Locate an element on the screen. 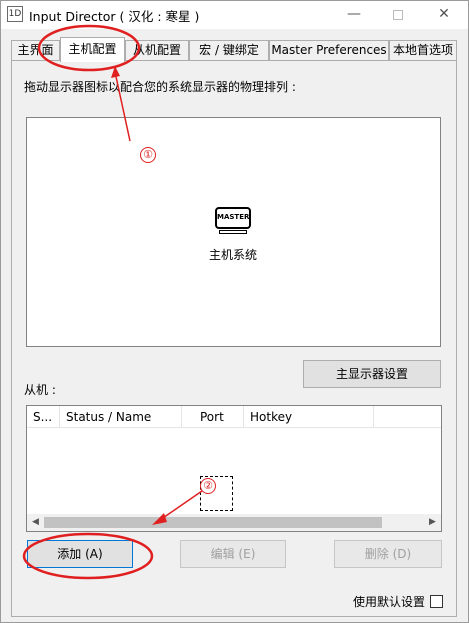 This screenshot has height=623, width=469. minimize-button: — is located at coordinates (354, 15).